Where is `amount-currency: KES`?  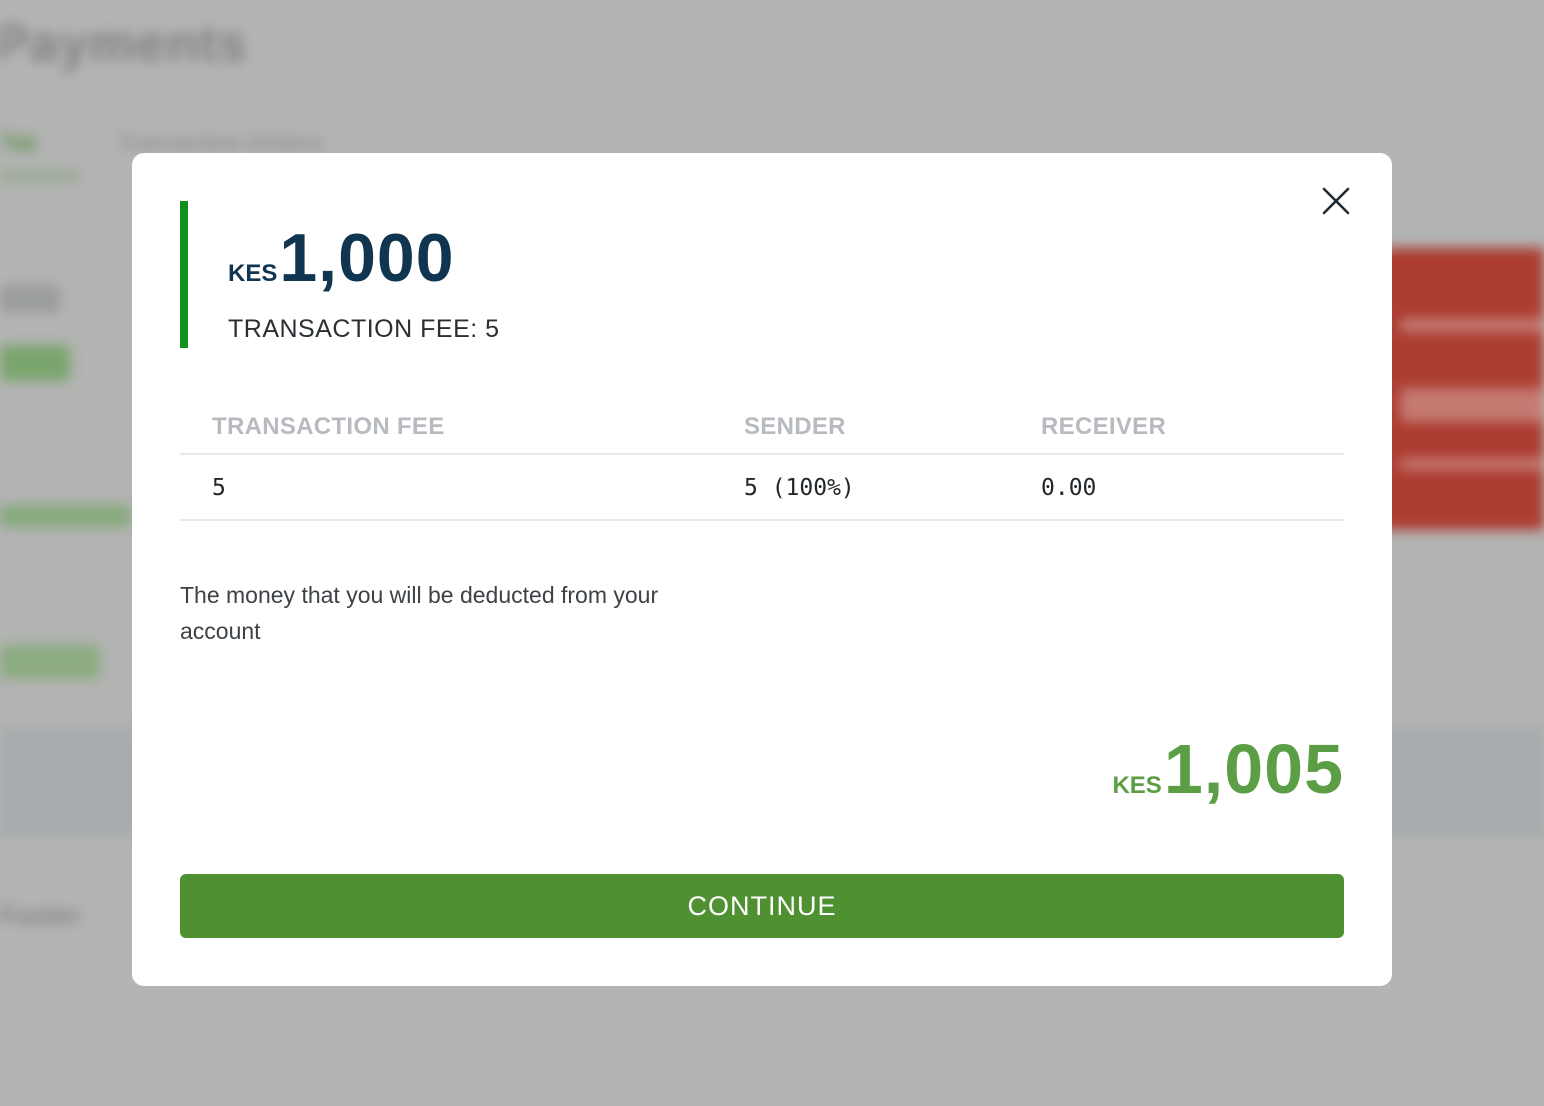
amount-currency: KES is located at coordinates (253, 273).